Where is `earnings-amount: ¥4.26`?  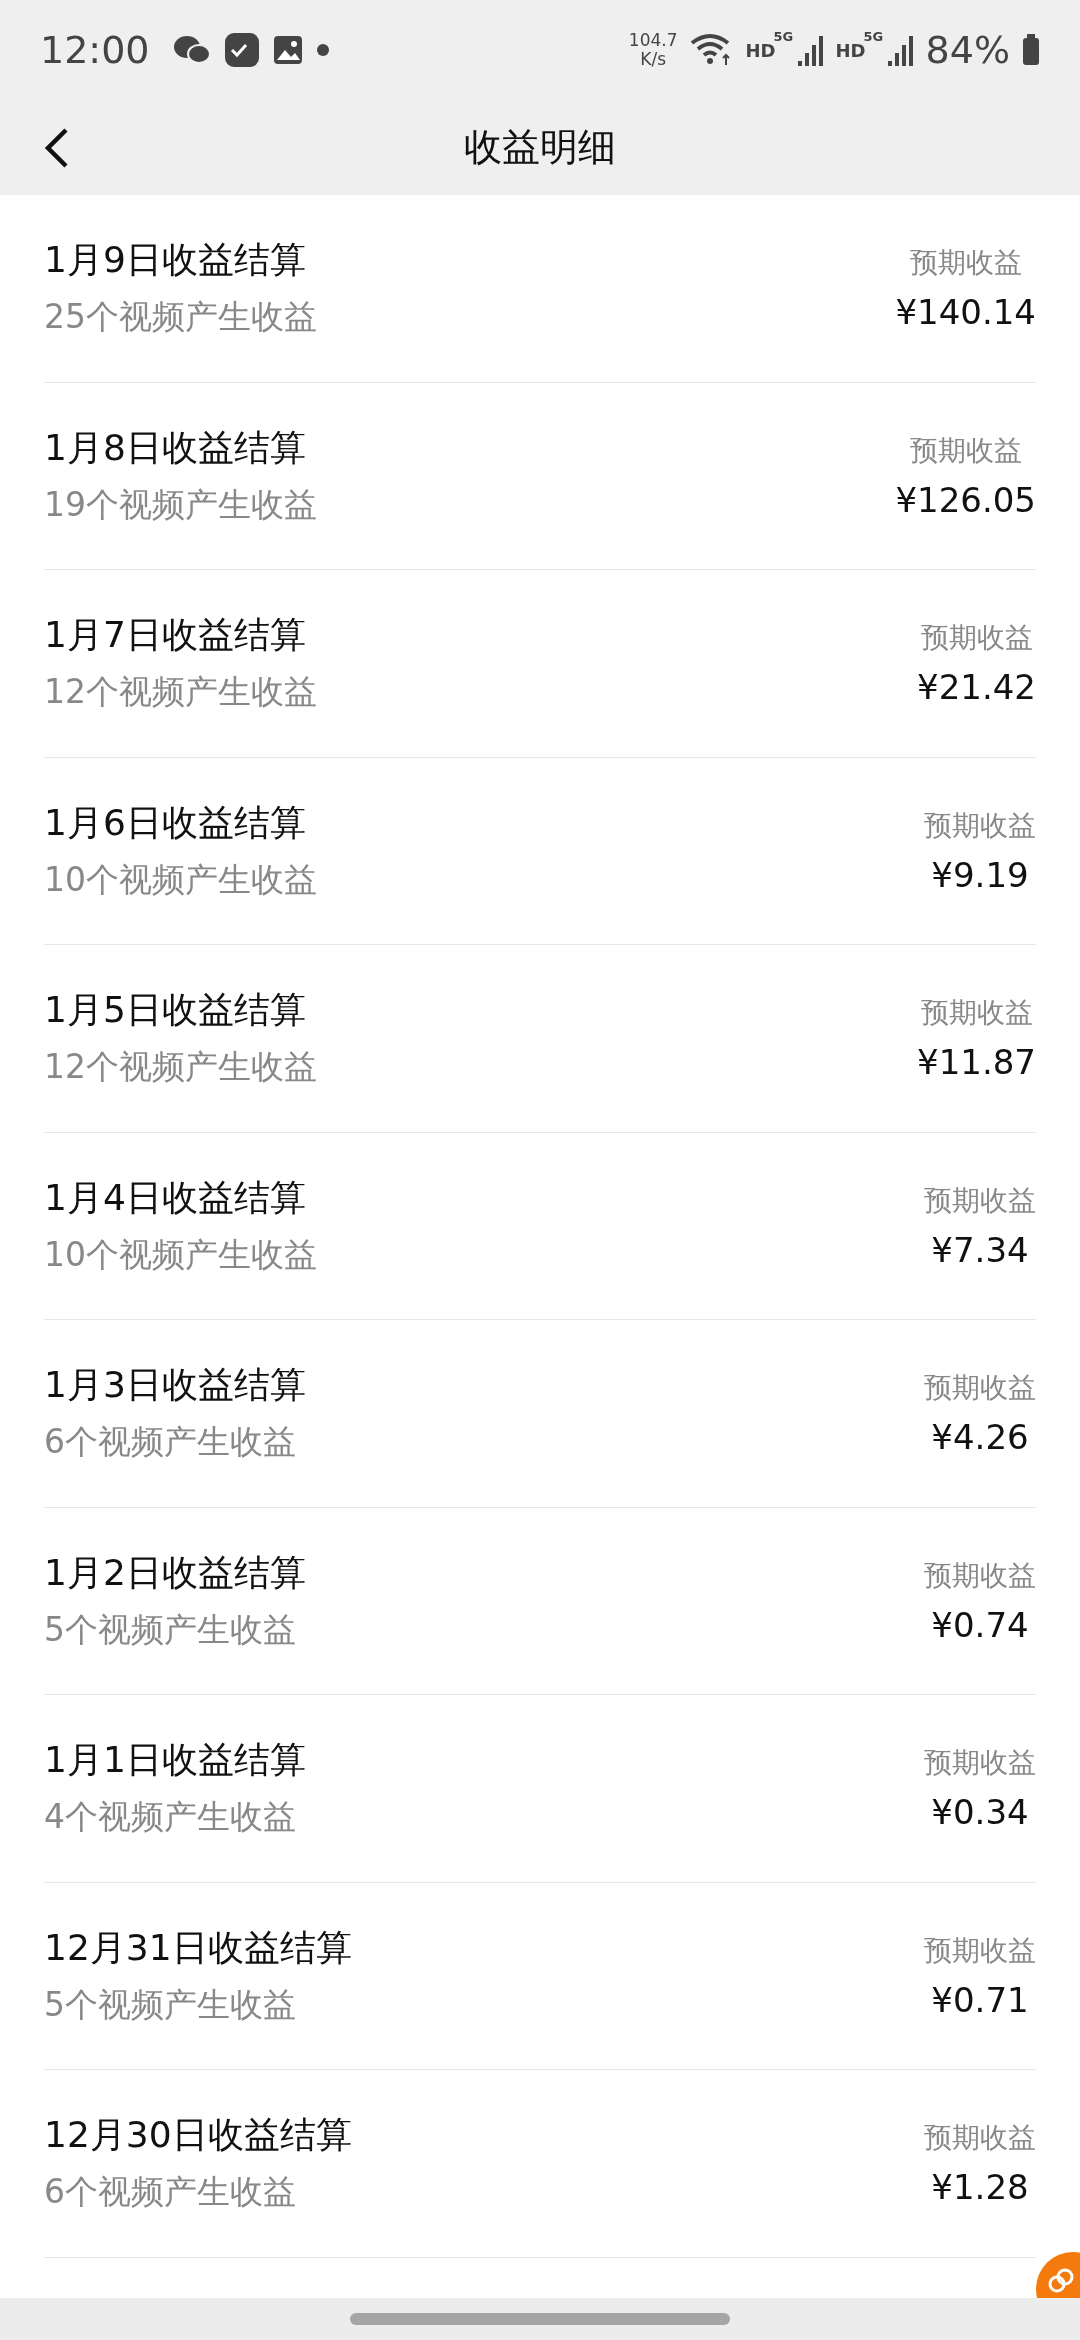
earnings-amount: ¥4.26 is located at coordinates (980, 1437).